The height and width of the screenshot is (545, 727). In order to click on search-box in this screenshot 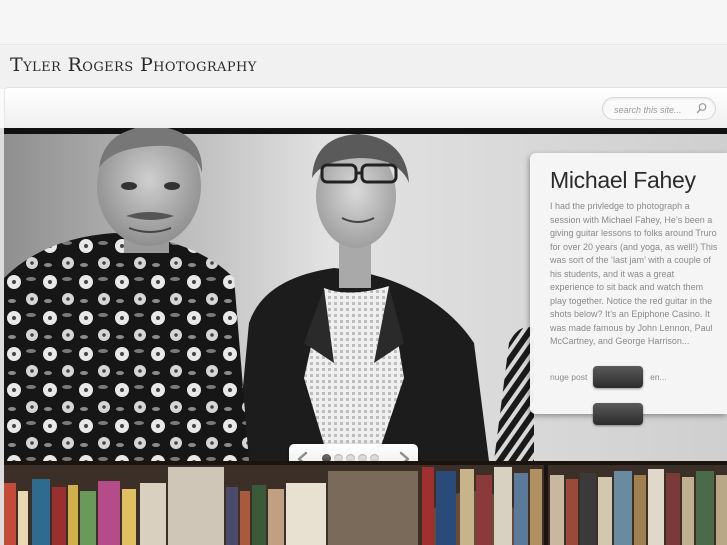, I will do `click(659, 108)`.